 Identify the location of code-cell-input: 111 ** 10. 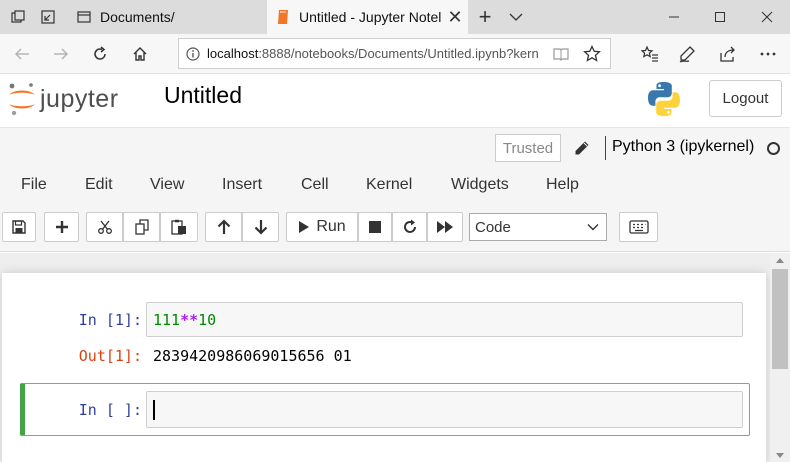
(444, 319).